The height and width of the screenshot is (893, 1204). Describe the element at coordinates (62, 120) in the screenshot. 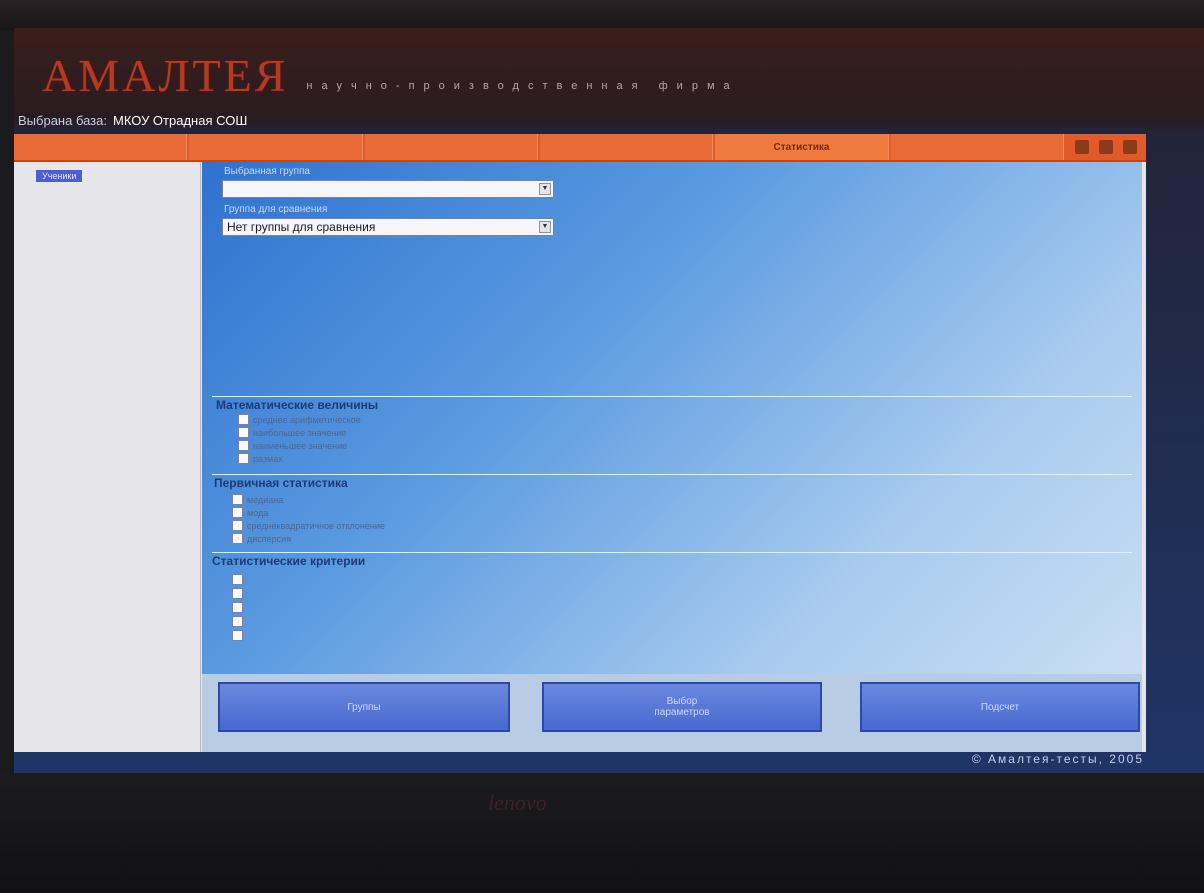

I see `database-label: Выбрана база:` at that location.